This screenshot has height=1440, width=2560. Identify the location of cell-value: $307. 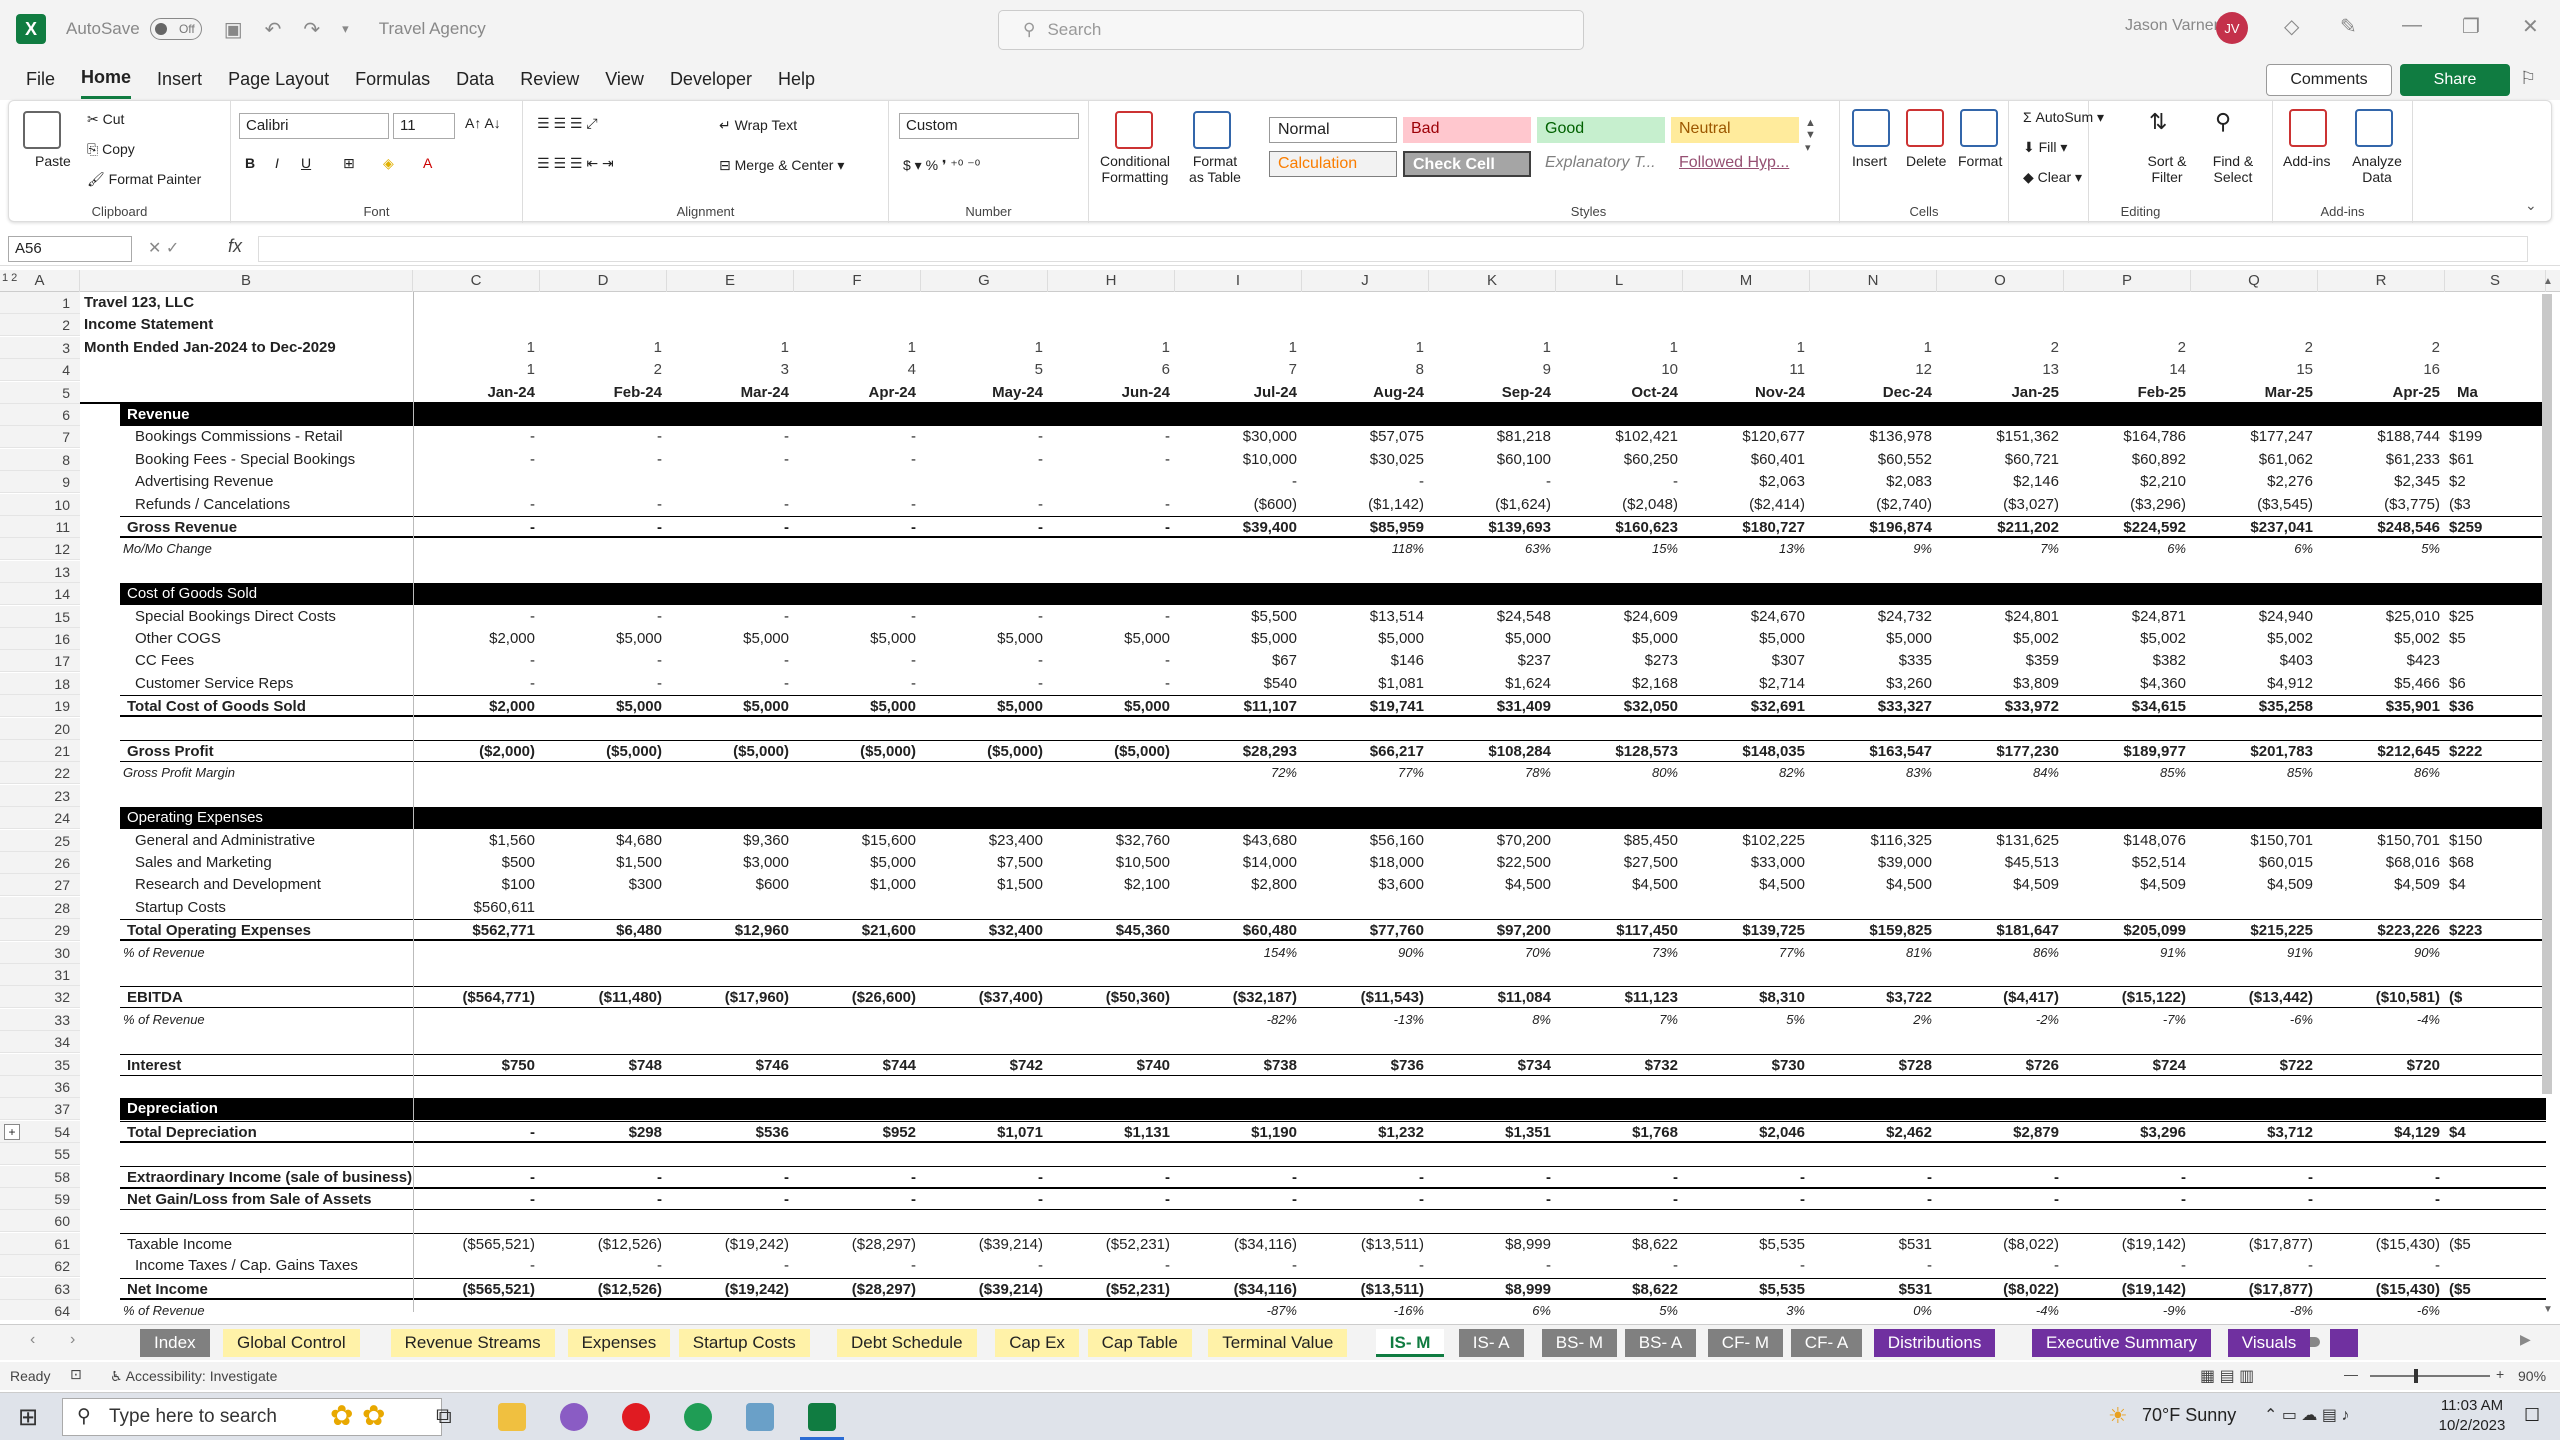
(1744, 661).